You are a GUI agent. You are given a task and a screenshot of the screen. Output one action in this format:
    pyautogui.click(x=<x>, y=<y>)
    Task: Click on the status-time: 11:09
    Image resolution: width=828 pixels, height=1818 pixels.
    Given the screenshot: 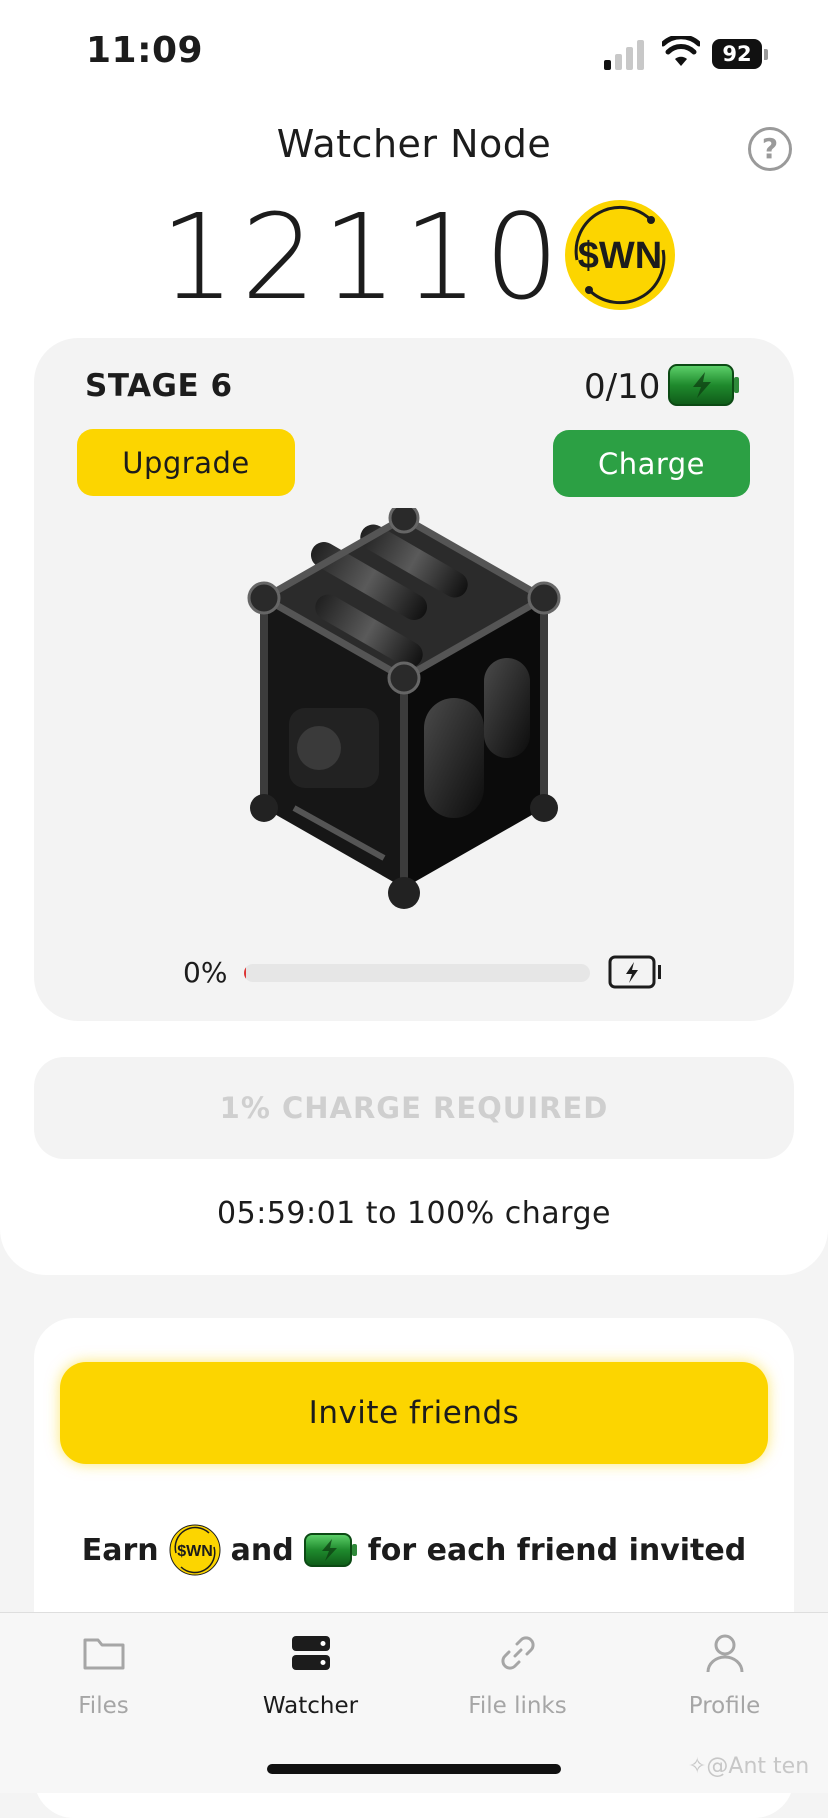 What is the action you would take?
    pyautogui.click(x=145, y=50)
    